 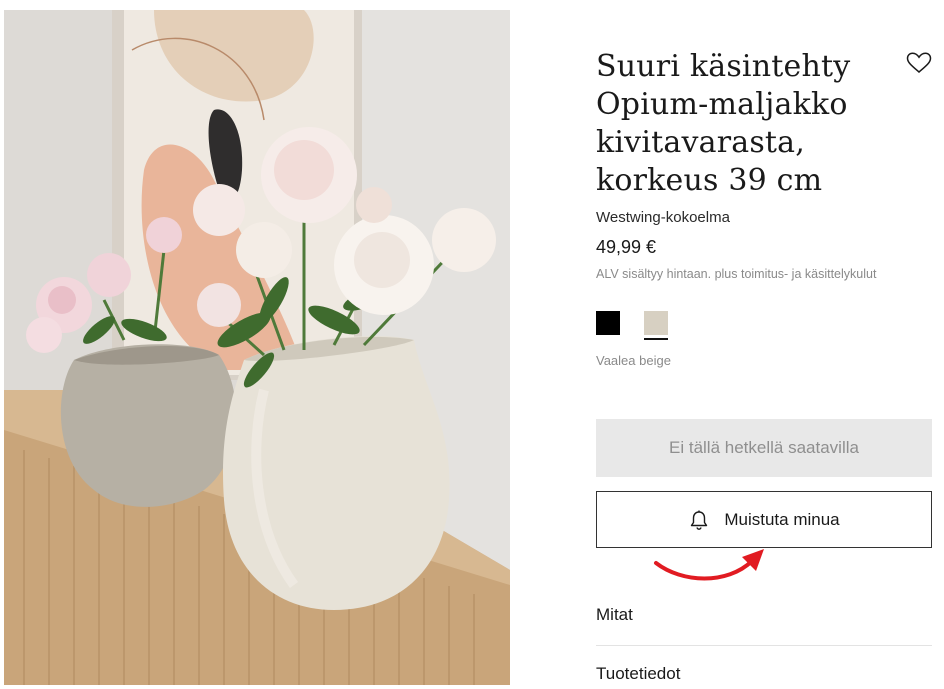 I want to click on accordion-divider, so click(x=764, y=645).